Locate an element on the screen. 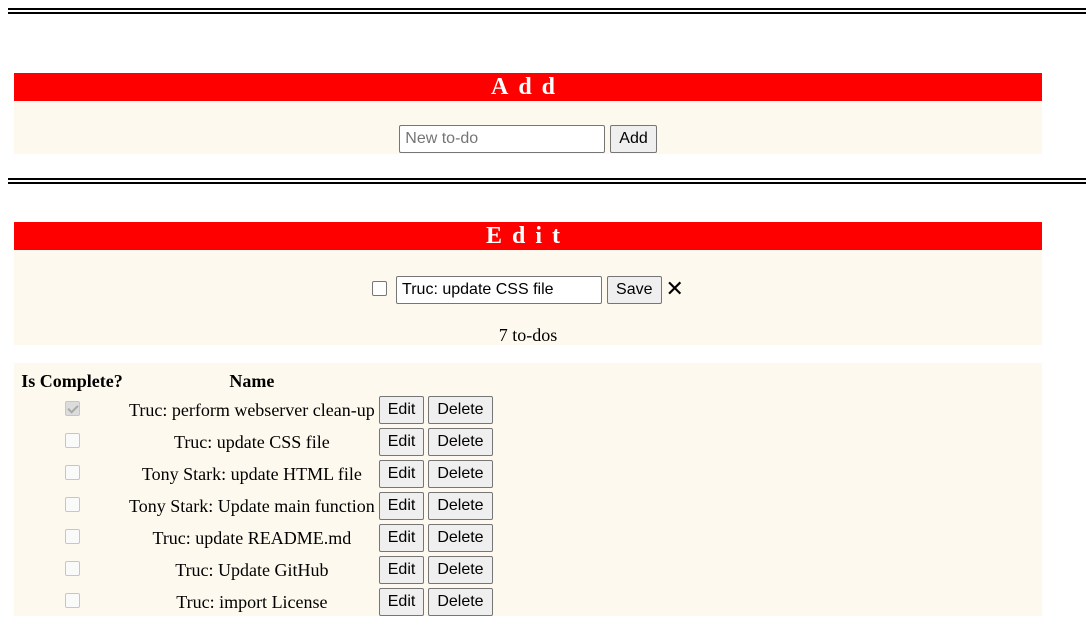  edit-complete-checkbox is located at coordinates (380, 288).